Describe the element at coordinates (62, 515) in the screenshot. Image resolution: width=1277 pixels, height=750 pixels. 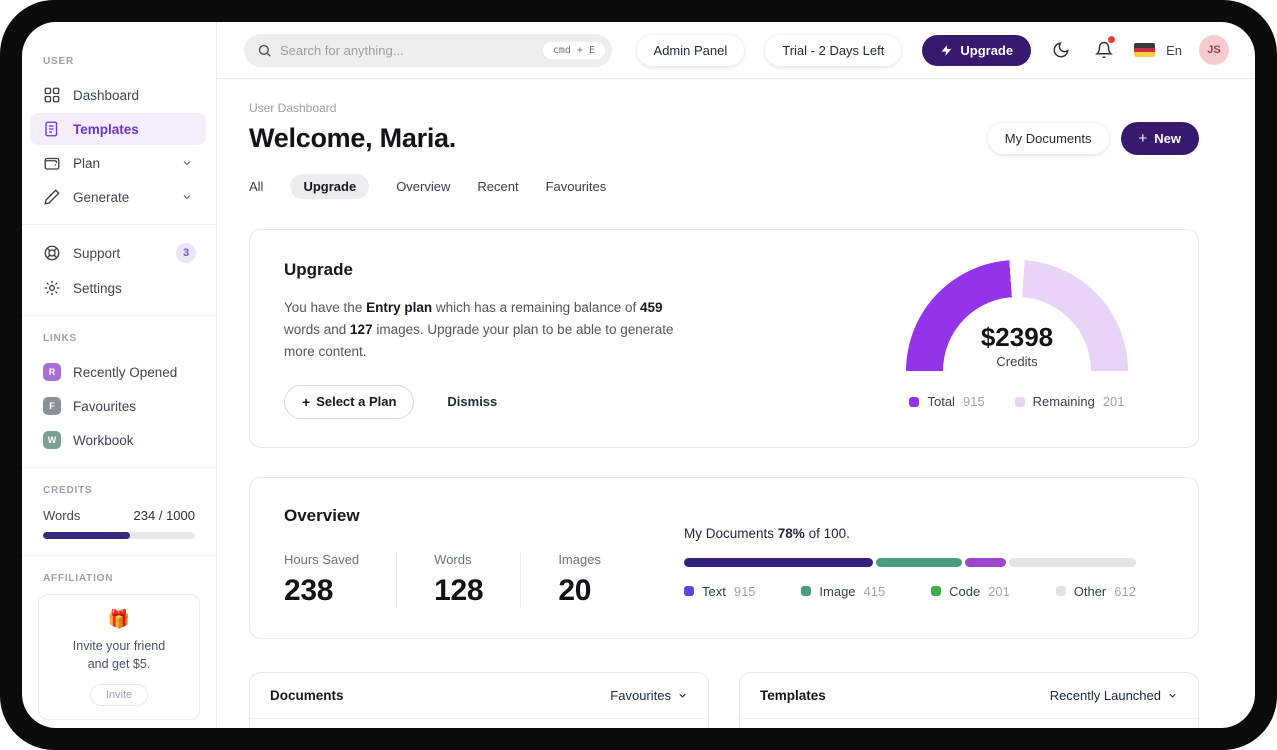
I see `credits-label: Words` at that location.